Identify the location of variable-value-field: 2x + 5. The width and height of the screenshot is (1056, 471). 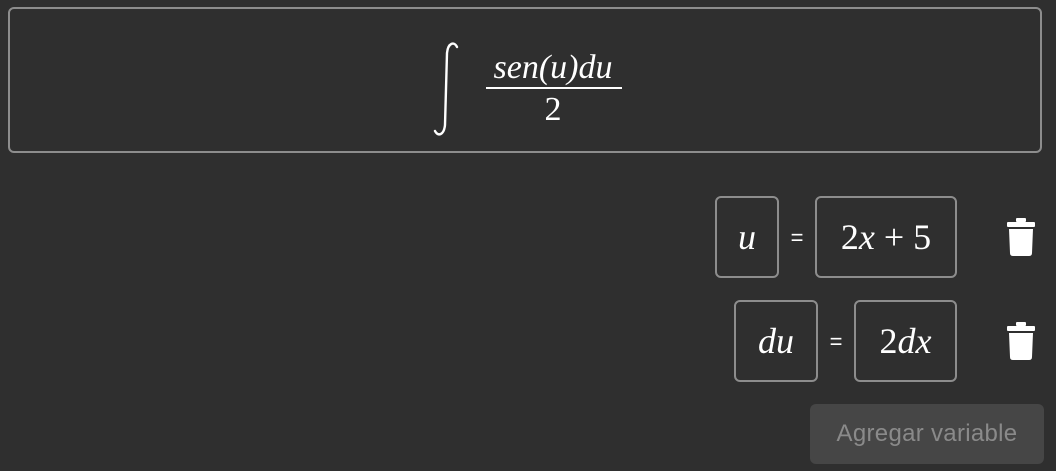
(886, 237).